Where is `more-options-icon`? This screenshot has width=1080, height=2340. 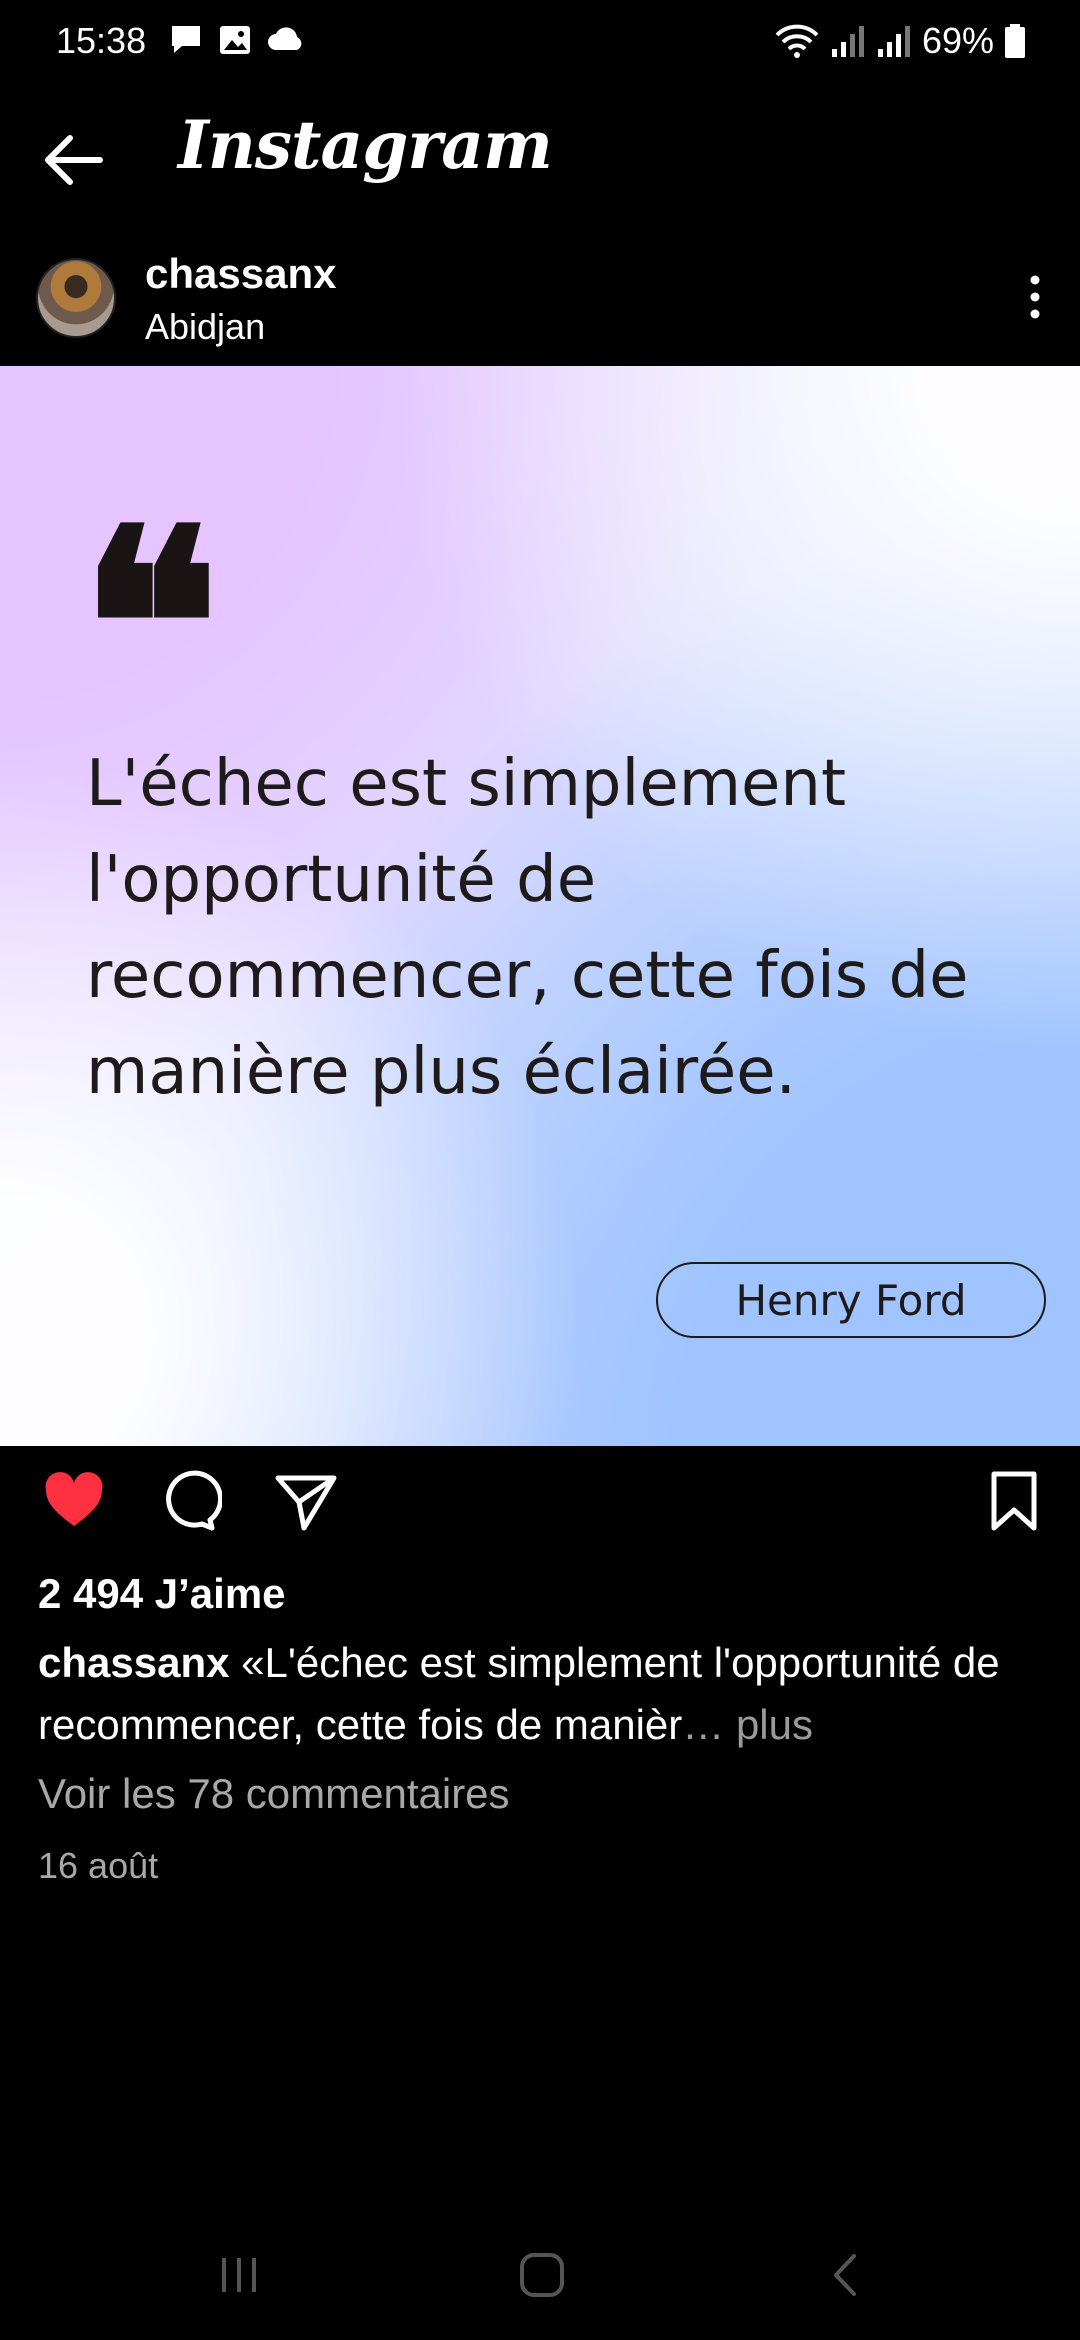 more-options-icon is located at coordinates (1035, 297).